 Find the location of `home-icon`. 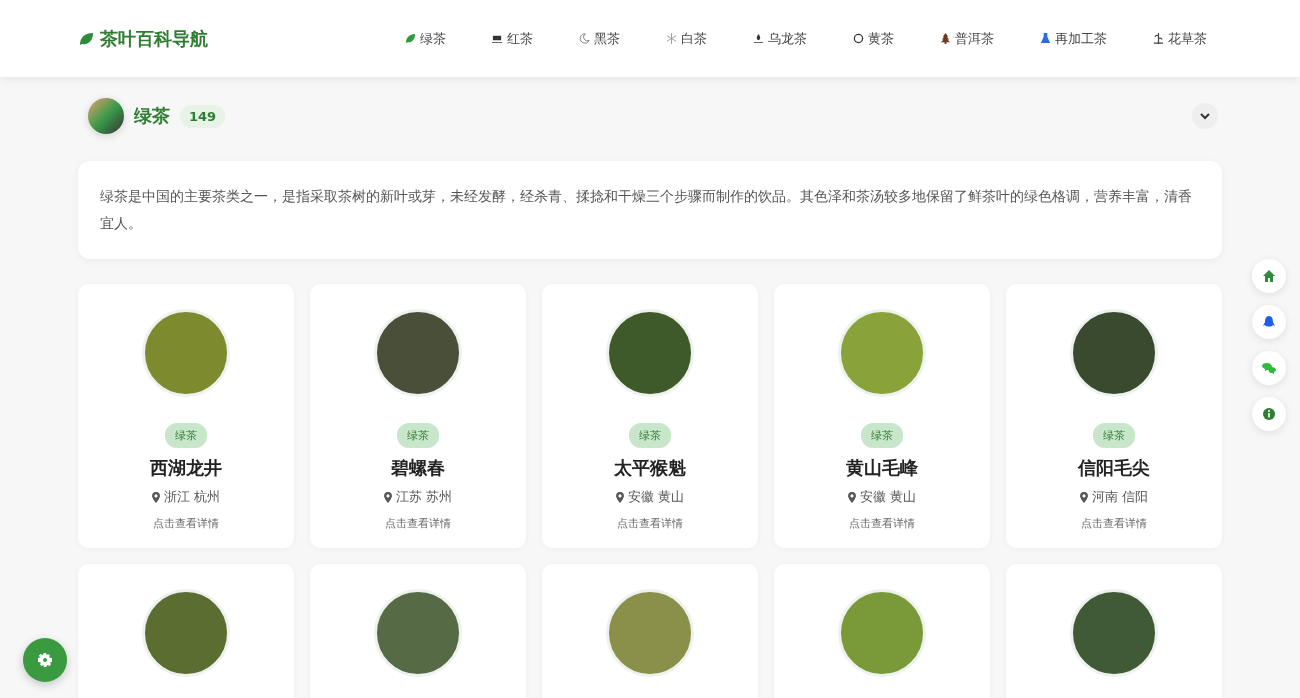

home-icon is located at coordinates (1269, 276).